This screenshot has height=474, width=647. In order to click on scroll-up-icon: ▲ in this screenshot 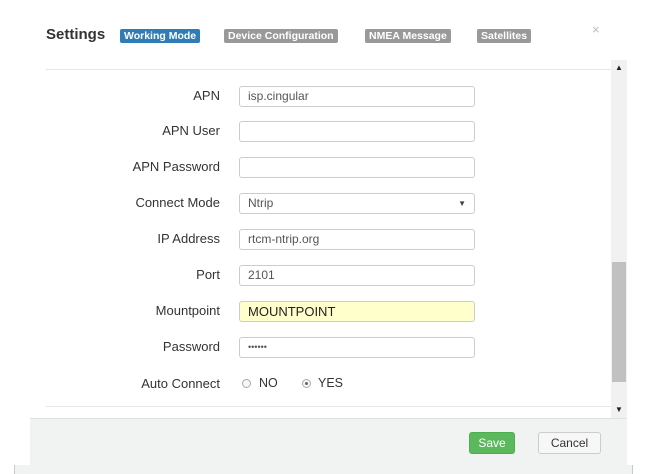, I will do `click(619, 68)`.